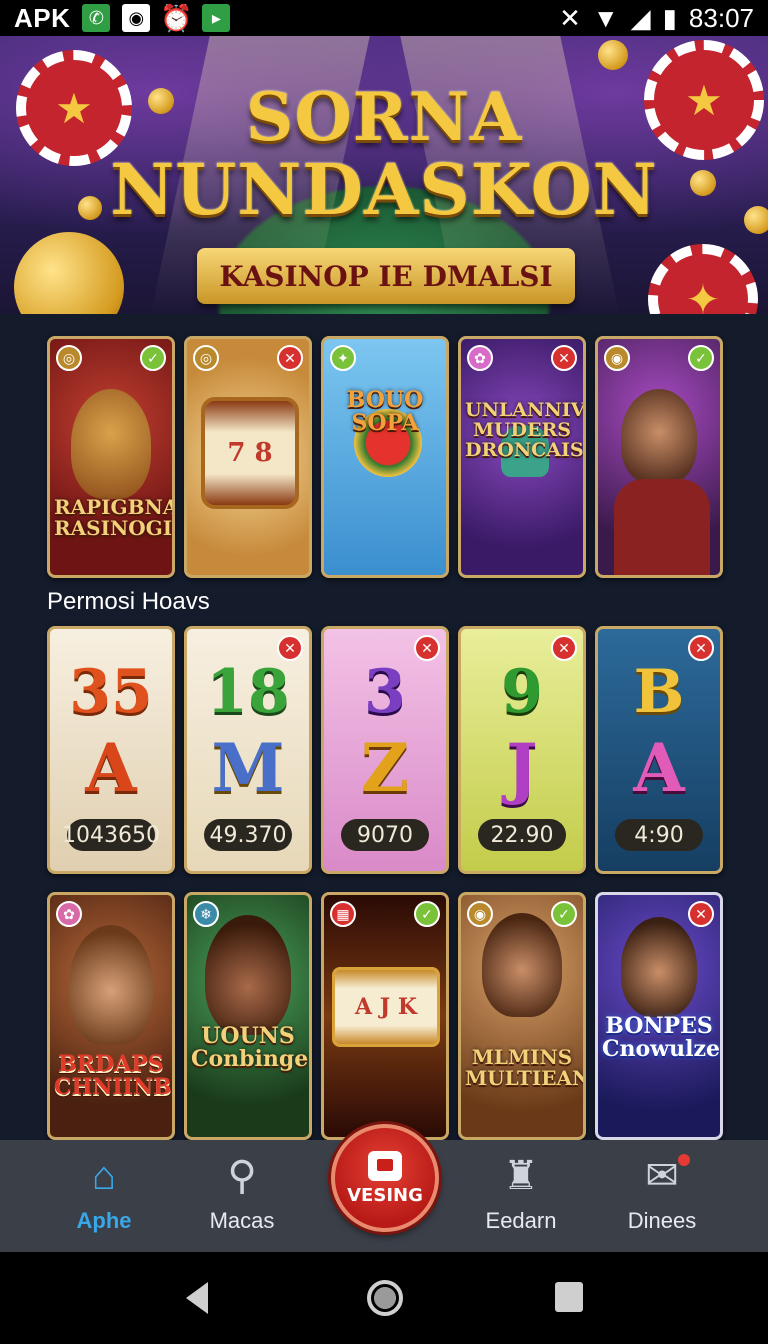 The height and width of the screenshot is (1344, 768). Describe the element at coordinates (385, 768) in the screenshot. I see `promo-letter: Z` at that location.